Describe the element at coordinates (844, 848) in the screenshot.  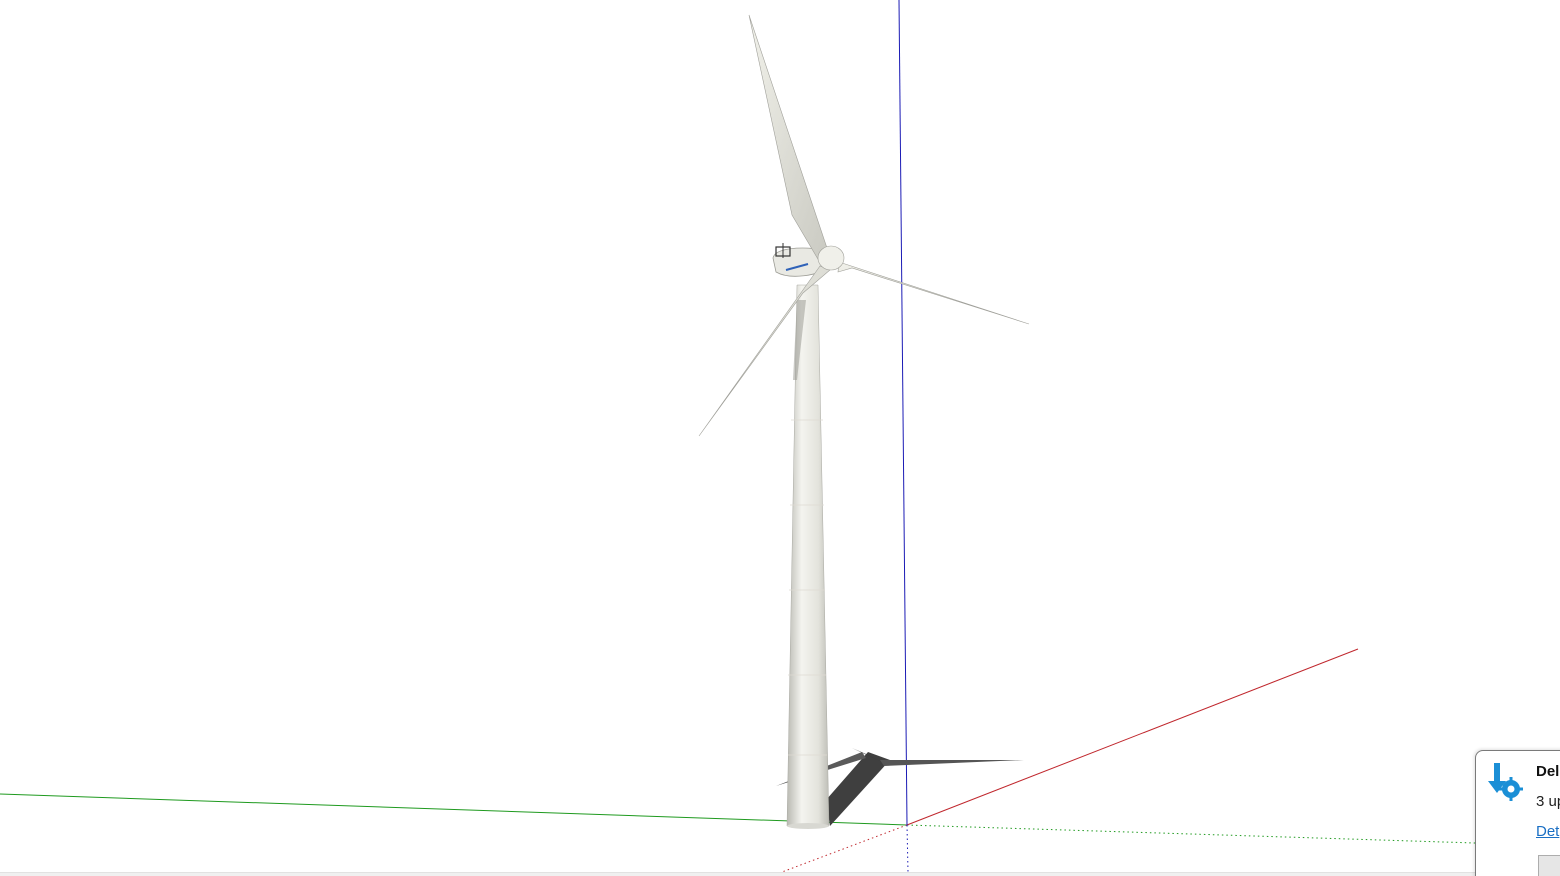
I see `red-axis-dotted` at that location.